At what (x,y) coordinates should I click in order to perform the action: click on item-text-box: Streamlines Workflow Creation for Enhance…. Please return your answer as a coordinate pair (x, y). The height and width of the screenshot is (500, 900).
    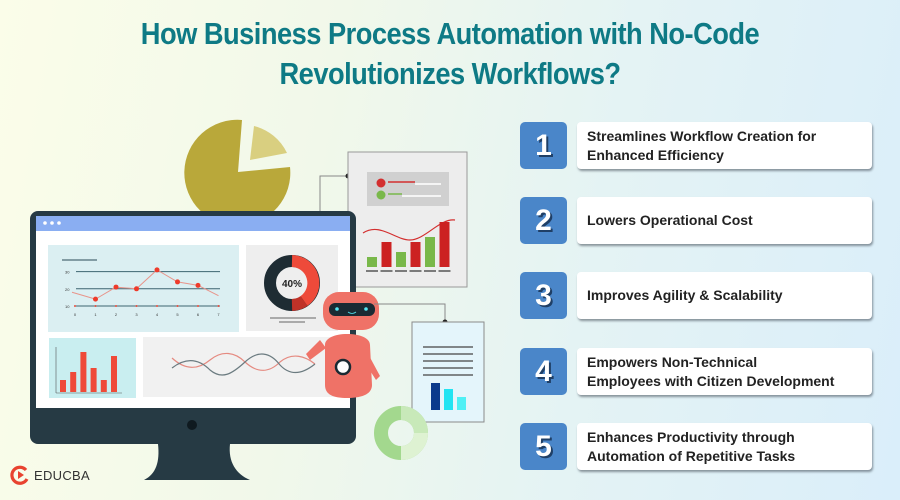
    Looking at the image, I should click on (724, 145).